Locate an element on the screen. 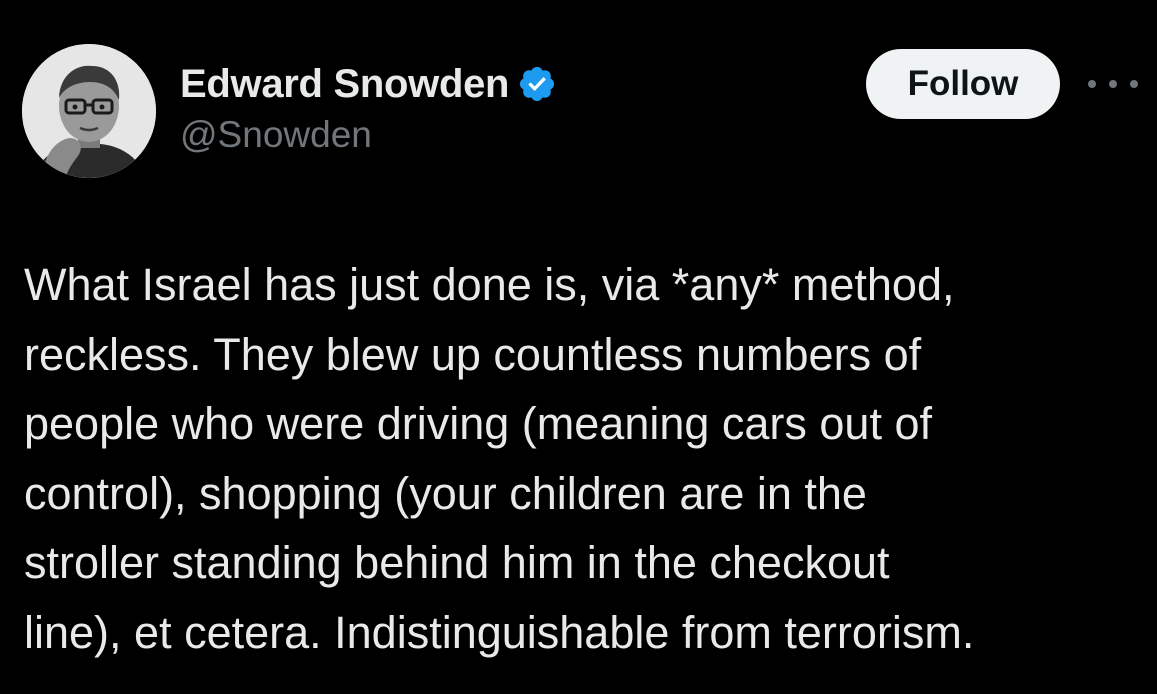 This screenshot has height=694, width=1157. author-info: Edward Snowden @Snowden is located at coordinates (368, 108).